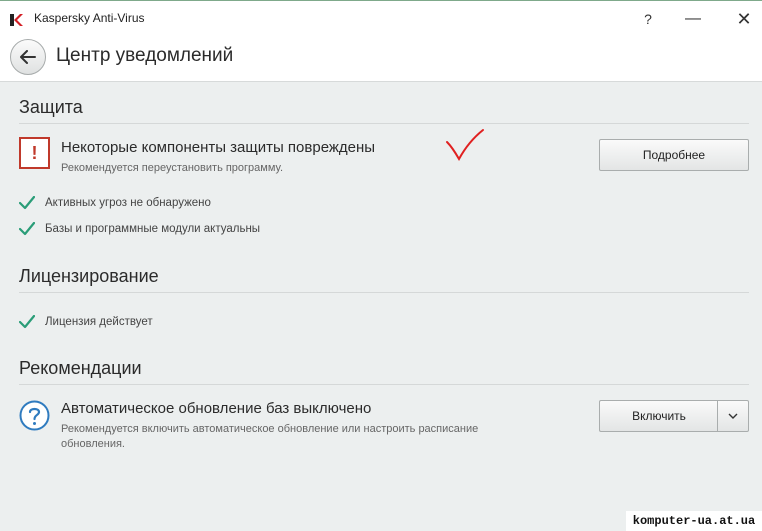  I want to click on chevron-down-icon, so click(733, 416).